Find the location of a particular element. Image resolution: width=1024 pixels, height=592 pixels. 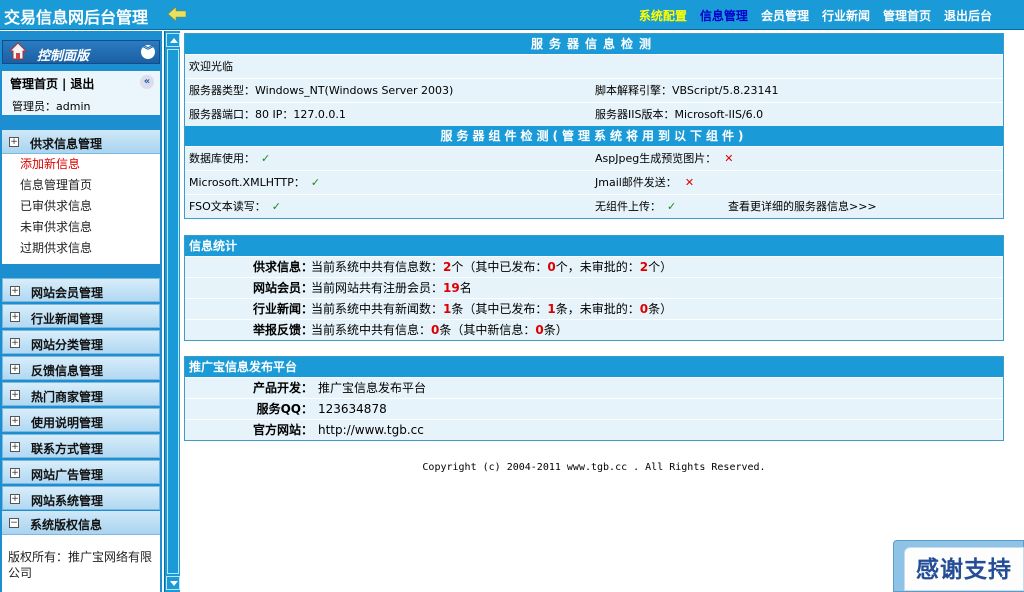

nav-member-manage: 会员管理 is located at coordinates (785, 15).